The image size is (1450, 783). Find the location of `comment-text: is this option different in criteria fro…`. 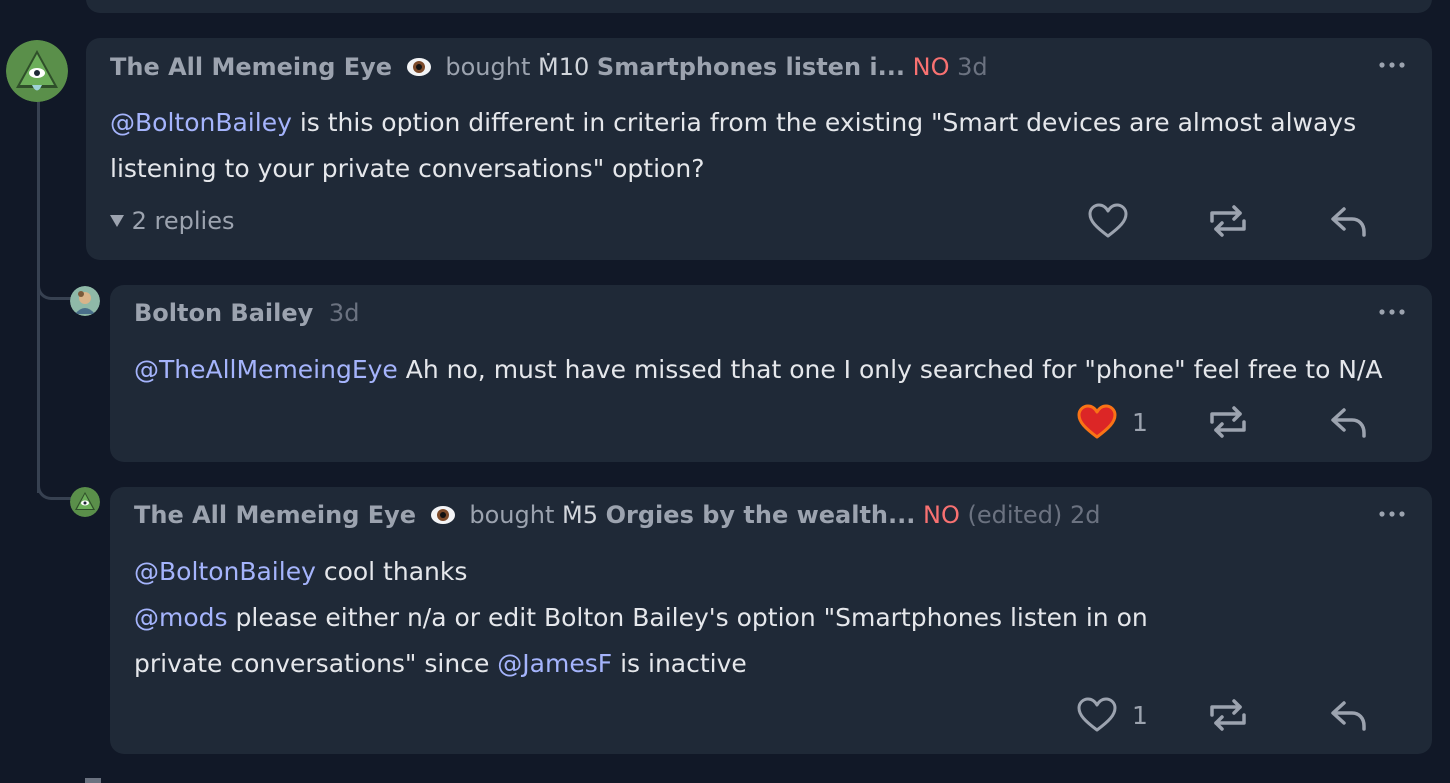

comment-text: is this option different in criteria fro… is located at coordinates (733, 145).